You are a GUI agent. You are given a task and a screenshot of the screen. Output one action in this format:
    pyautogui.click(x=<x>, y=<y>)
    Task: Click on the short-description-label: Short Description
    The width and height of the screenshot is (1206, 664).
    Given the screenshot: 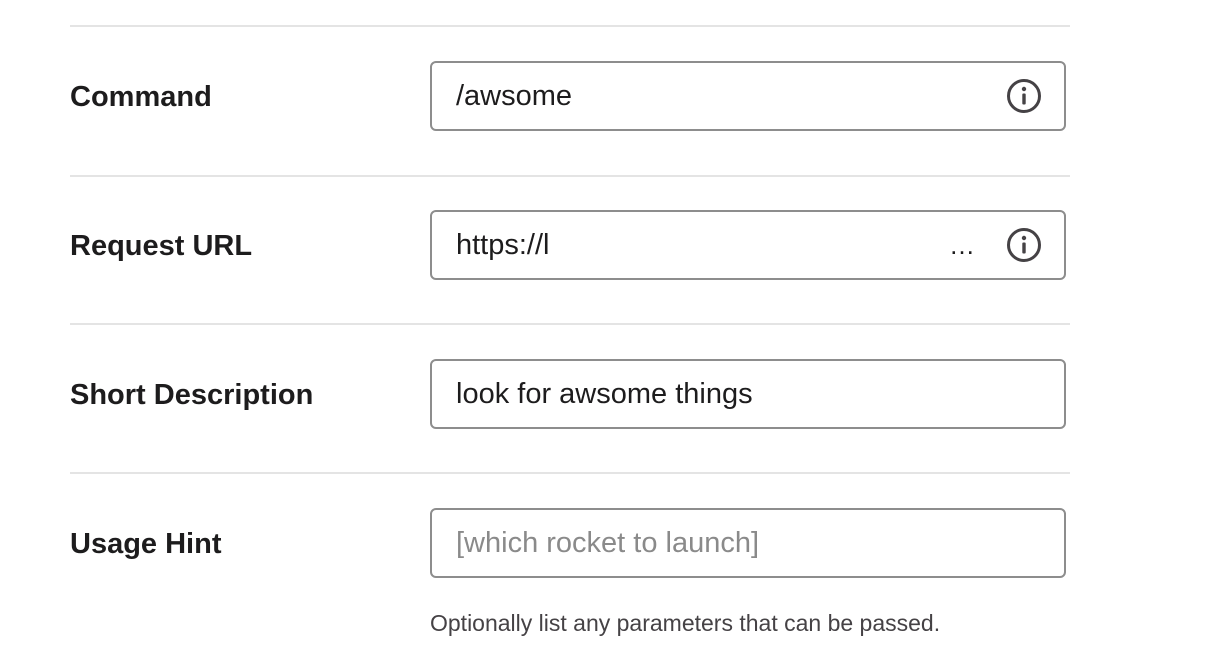 What is the action you would take?
    pyautogui.click(x=192, y=395)
    